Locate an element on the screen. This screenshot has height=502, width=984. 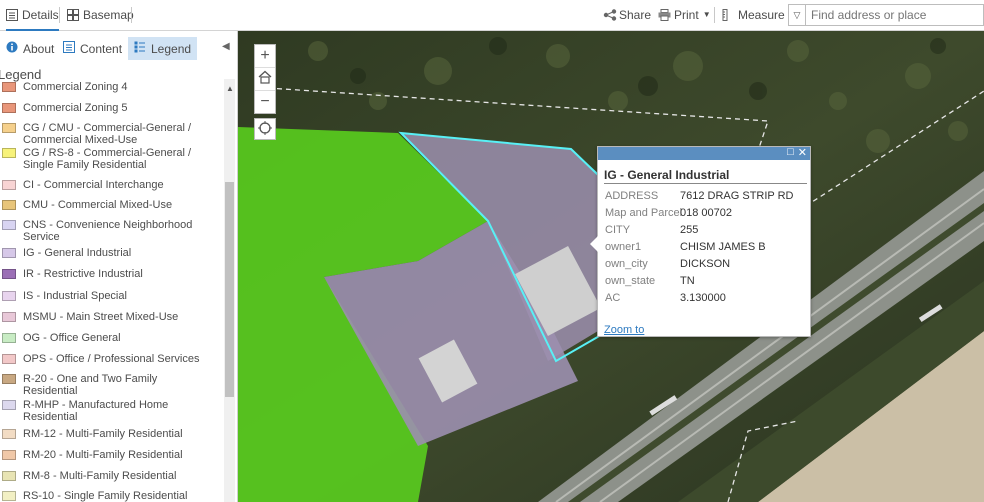
legend-label: R-20 - One and Two Family Residential is located at coordinates (90, 385).